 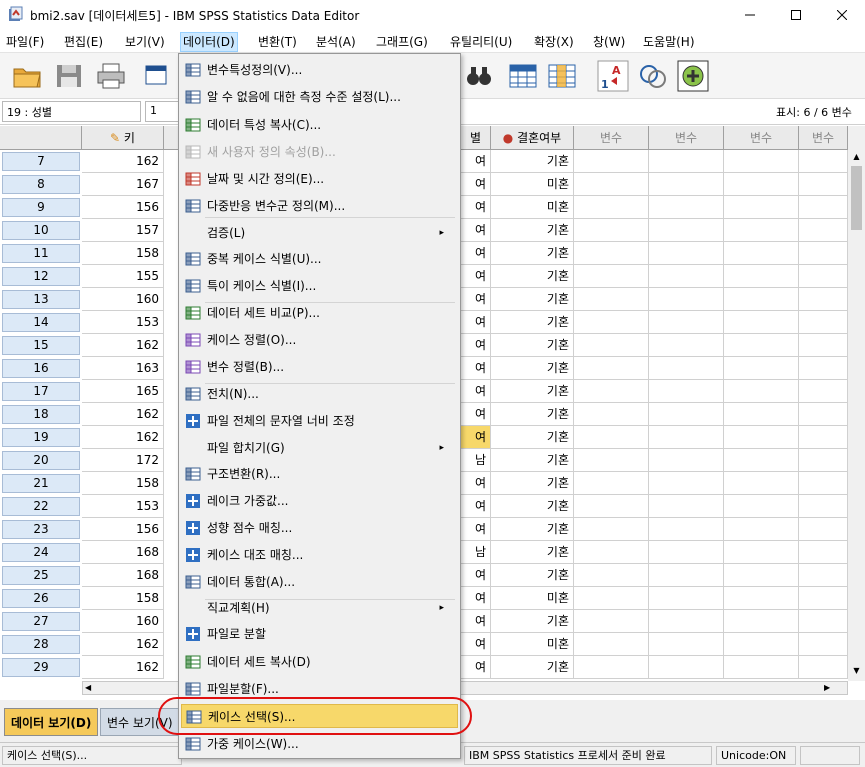 What do you see at coordinates (71, 111) in the screenshot?
I see `cell-name-box: 19 : 성별` at bounding box center [71, 111].